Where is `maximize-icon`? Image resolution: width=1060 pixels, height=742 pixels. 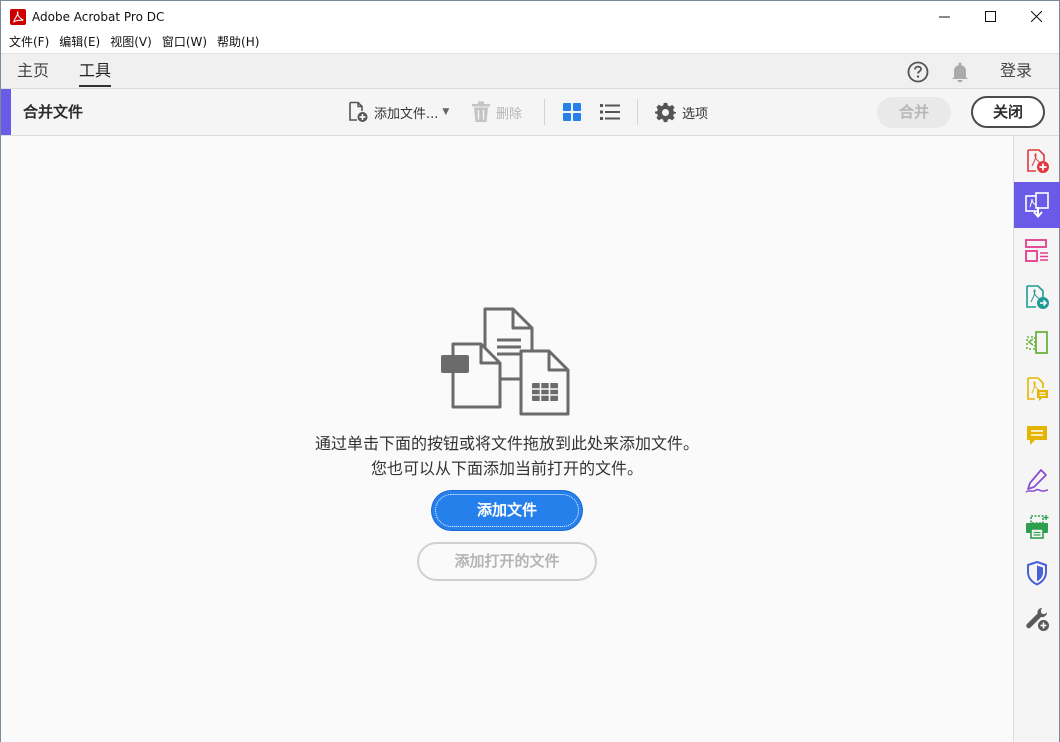
maximize-icon is located at coordinates (990, 16).